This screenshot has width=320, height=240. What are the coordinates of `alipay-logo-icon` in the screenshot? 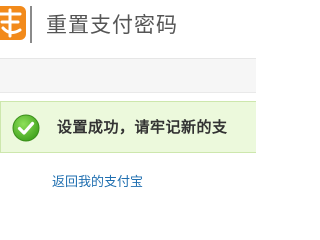 It's located at (13, 23).